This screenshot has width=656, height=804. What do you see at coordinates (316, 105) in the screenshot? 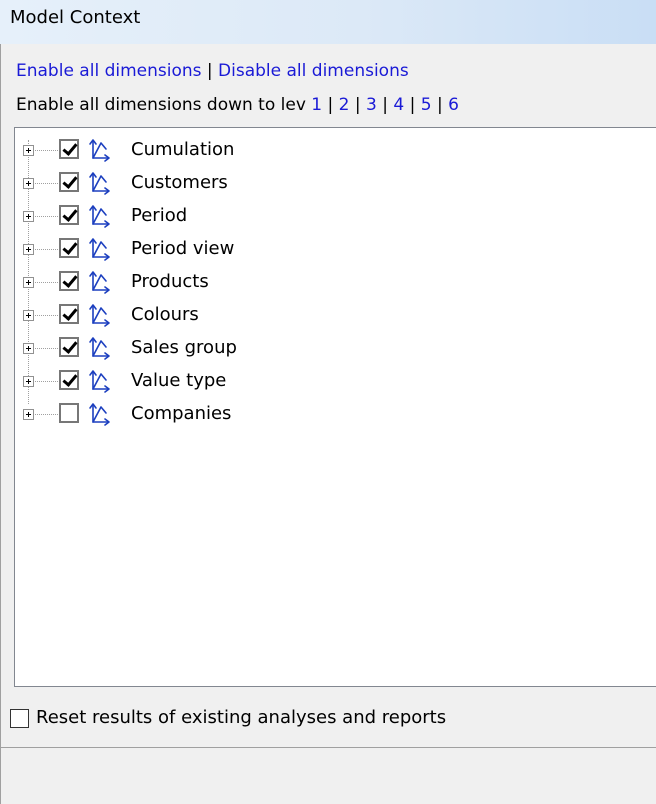
I see `level-link-1: 1` at bounding box center [316, 105].